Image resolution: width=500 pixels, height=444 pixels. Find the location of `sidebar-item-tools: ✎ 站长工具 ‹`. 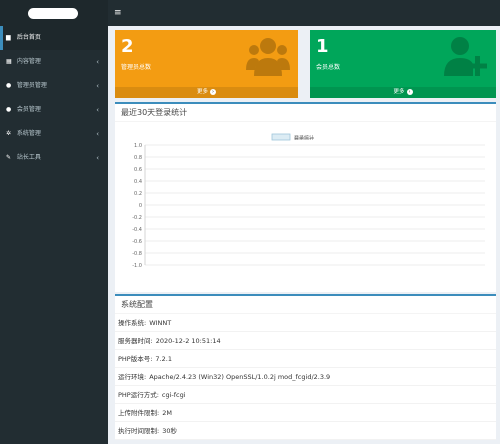

sidebar-item-tools: ✎ 站长工具 ‹ is located at coordinates (54, 158).